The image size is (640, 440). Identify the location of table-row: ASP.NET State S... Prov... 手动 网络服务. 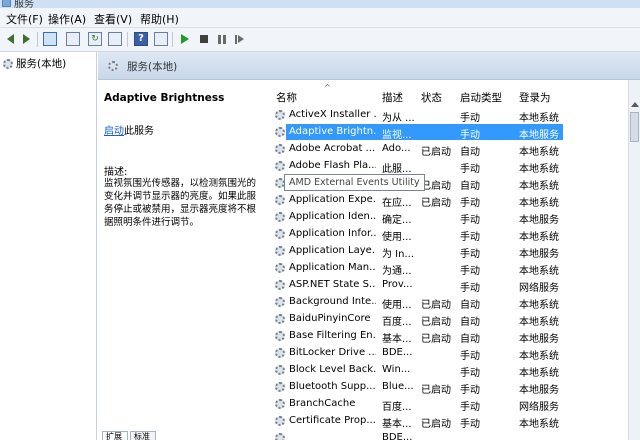
(452, 285).